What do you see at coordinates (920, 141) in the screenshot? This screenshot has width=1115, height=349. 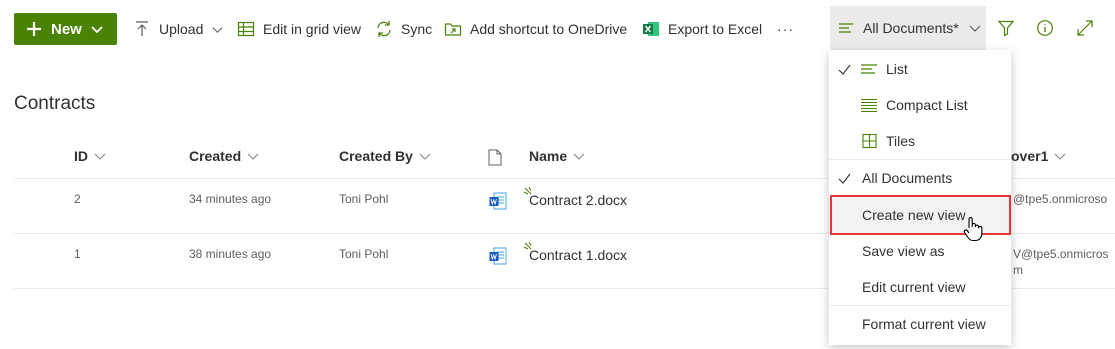 I see `menu-item-tiles: Tiles` at bounding box center [920, 141].